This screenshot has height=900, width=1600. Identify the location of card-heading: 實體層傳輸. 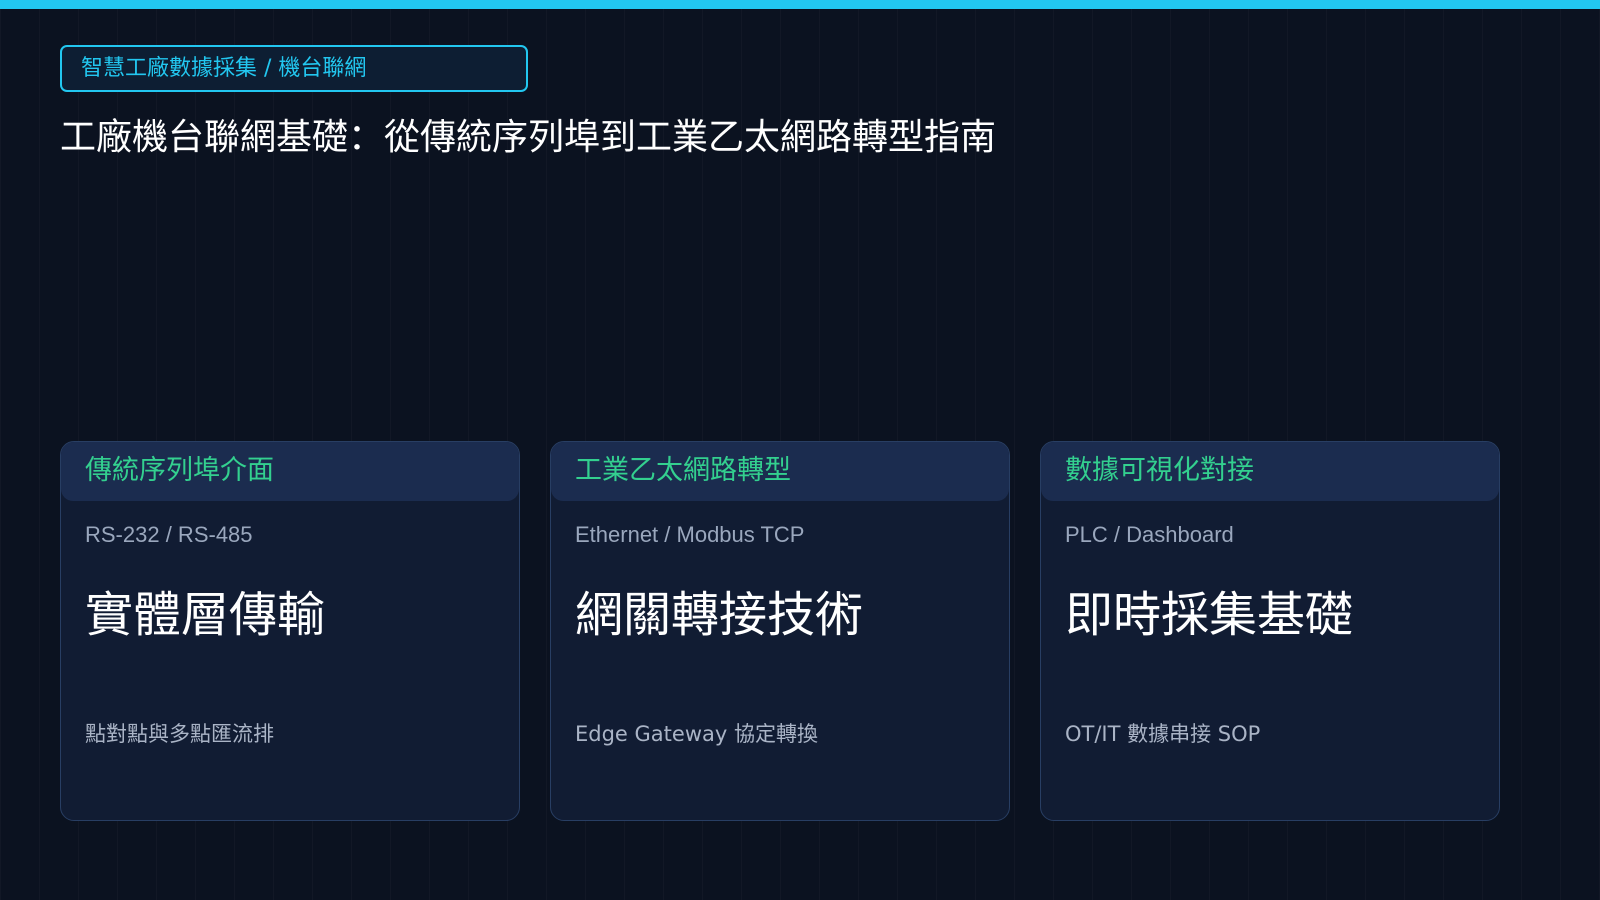
(205, 615).